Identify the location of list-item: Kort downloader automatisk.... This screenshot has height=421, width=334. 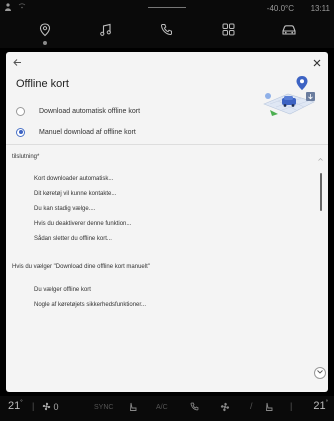
(73, 179).